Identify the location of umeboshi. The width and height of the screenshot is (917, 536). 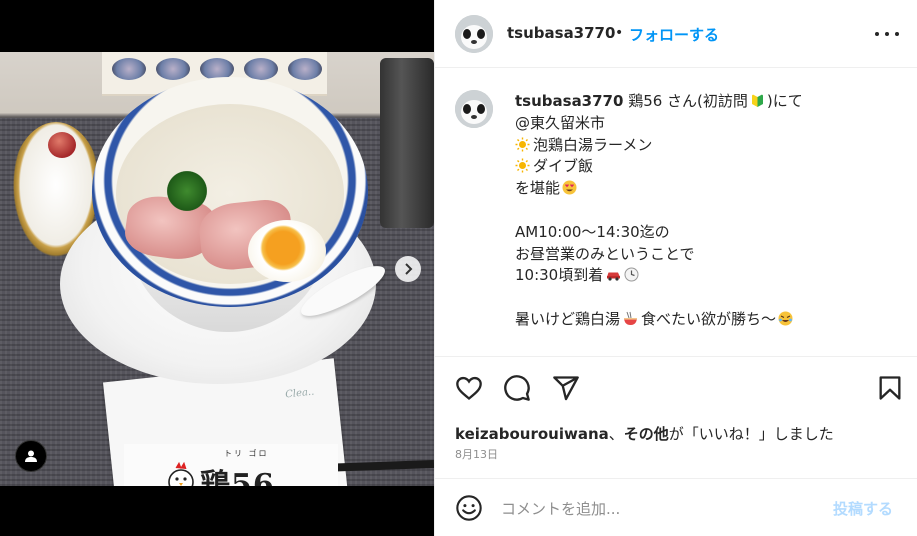
(62, 145).